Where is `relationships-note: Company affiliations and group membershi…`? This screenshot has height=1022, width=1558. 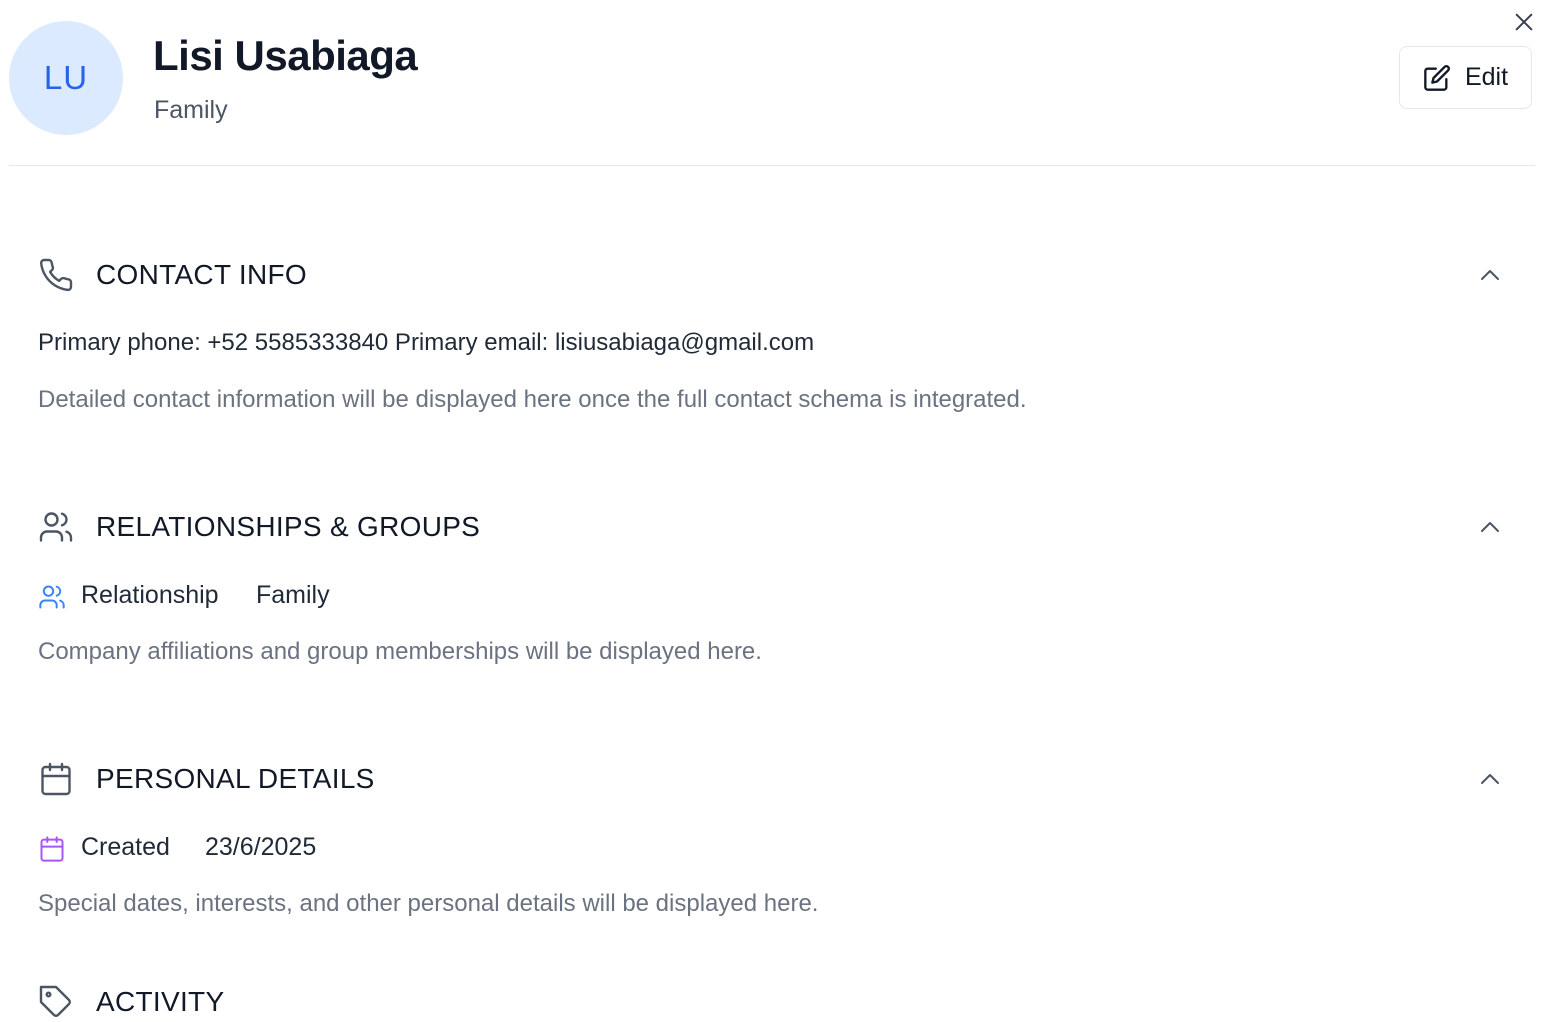 relationships-note: Company affiliations and group membershi… is located at coordinates (400, 651).